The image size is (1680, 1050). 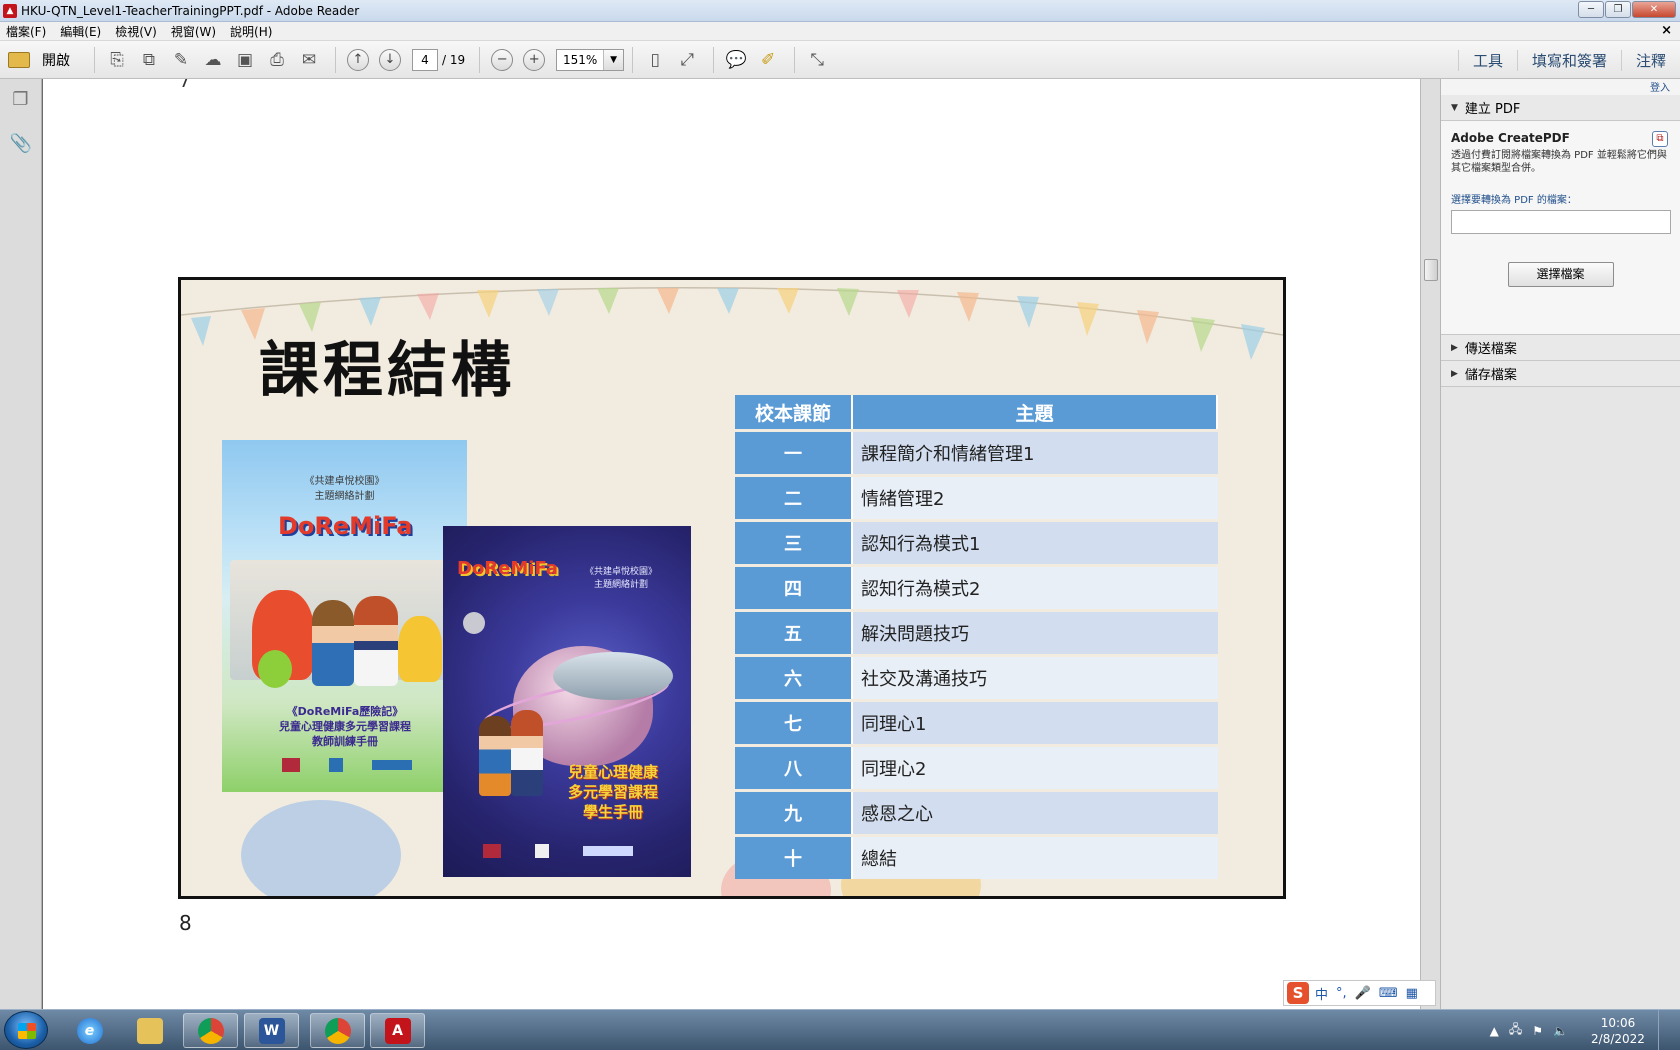 What do you see at coordinates (10, 10) in the screenshot?
I see `adobe-reader-icon: ▲` at bounding box center [10, 10].